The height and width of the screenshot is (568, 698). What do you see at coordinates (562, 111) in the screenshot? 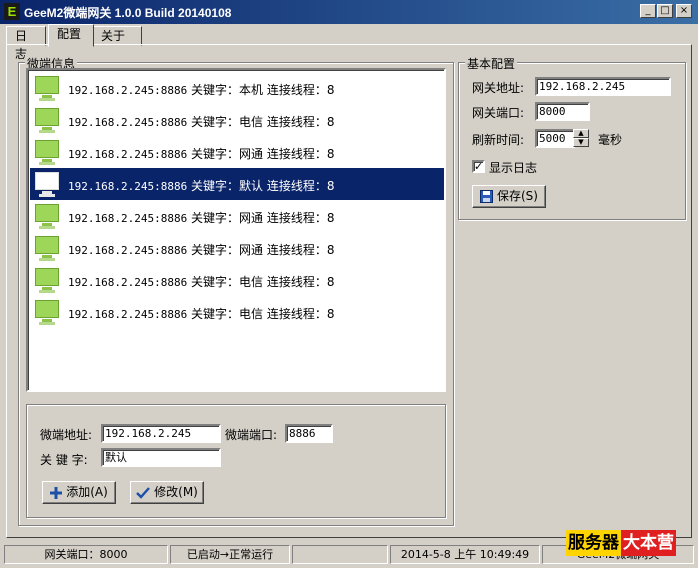
I see `gateway-port-input: 8000` at bounding box center [562, 111].